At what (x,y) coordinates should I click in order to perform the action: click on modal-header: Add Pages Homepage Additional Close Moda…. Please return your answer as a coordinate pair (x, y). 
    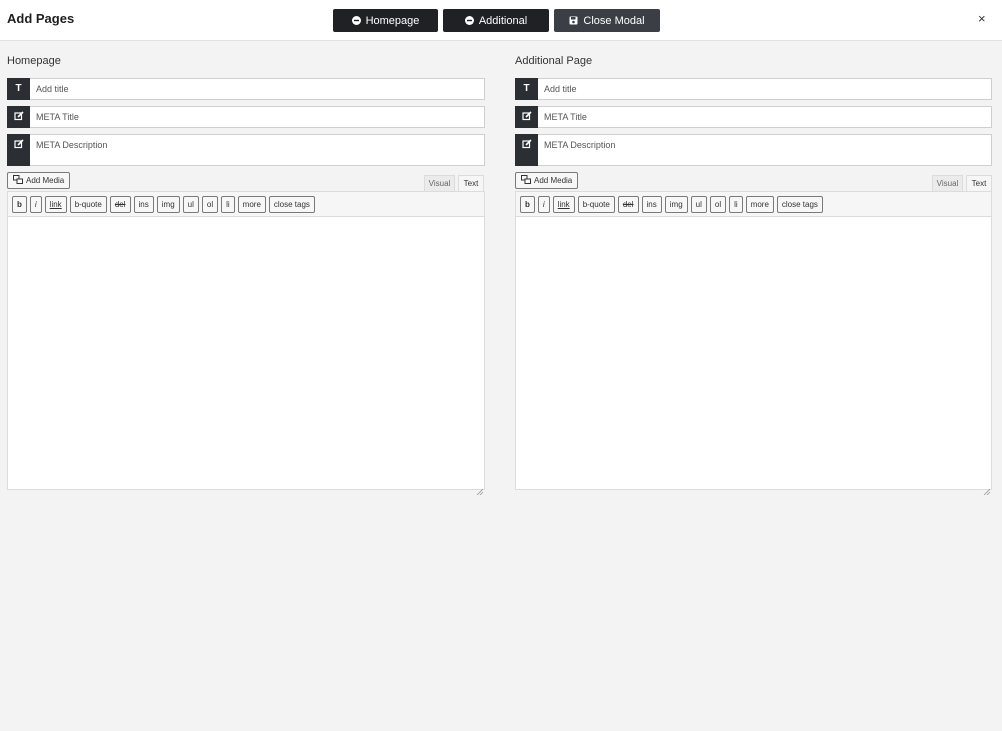
    Looking at the image, I should click on (501, 20).